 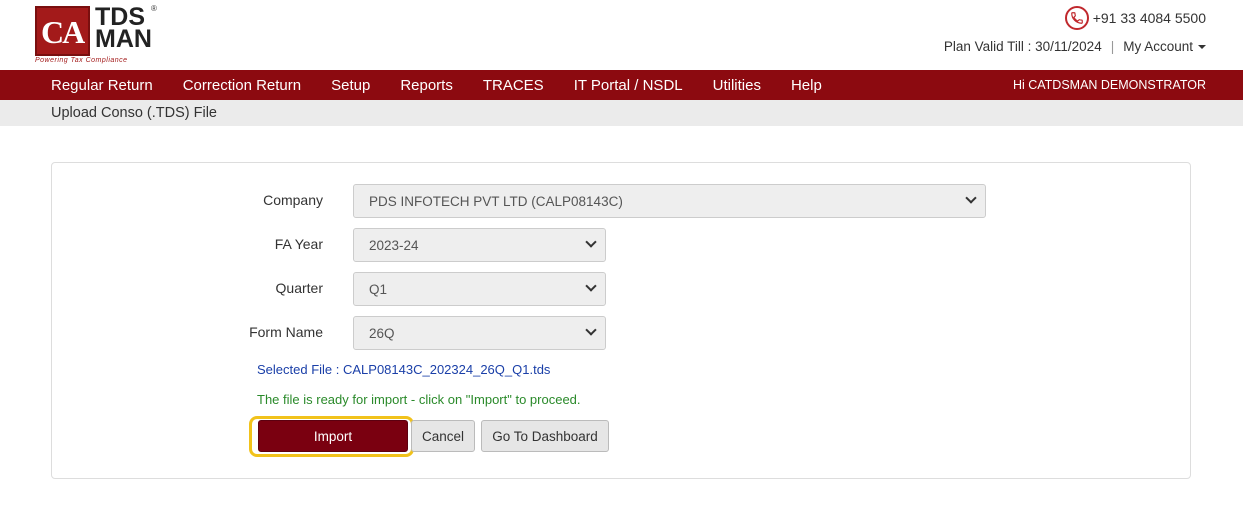 What do you see at coordinates (621, 113) in the screenshot?
I see `breadcrumb: Upload Conso (.TDS) File` at bounding box center [621, 113].